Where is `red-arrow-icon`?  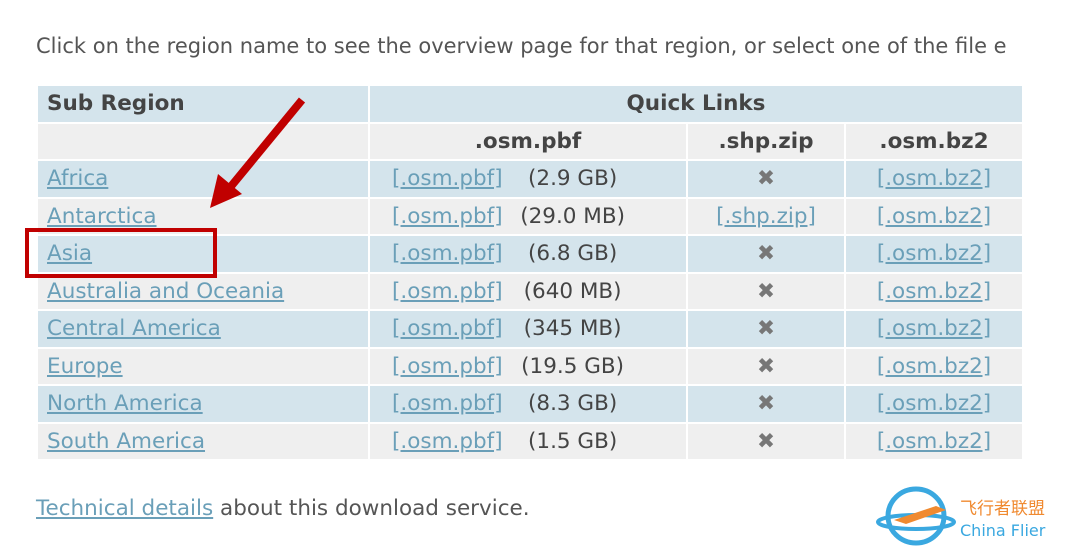
red-arrow-icon is located at coordinates (258, 152).